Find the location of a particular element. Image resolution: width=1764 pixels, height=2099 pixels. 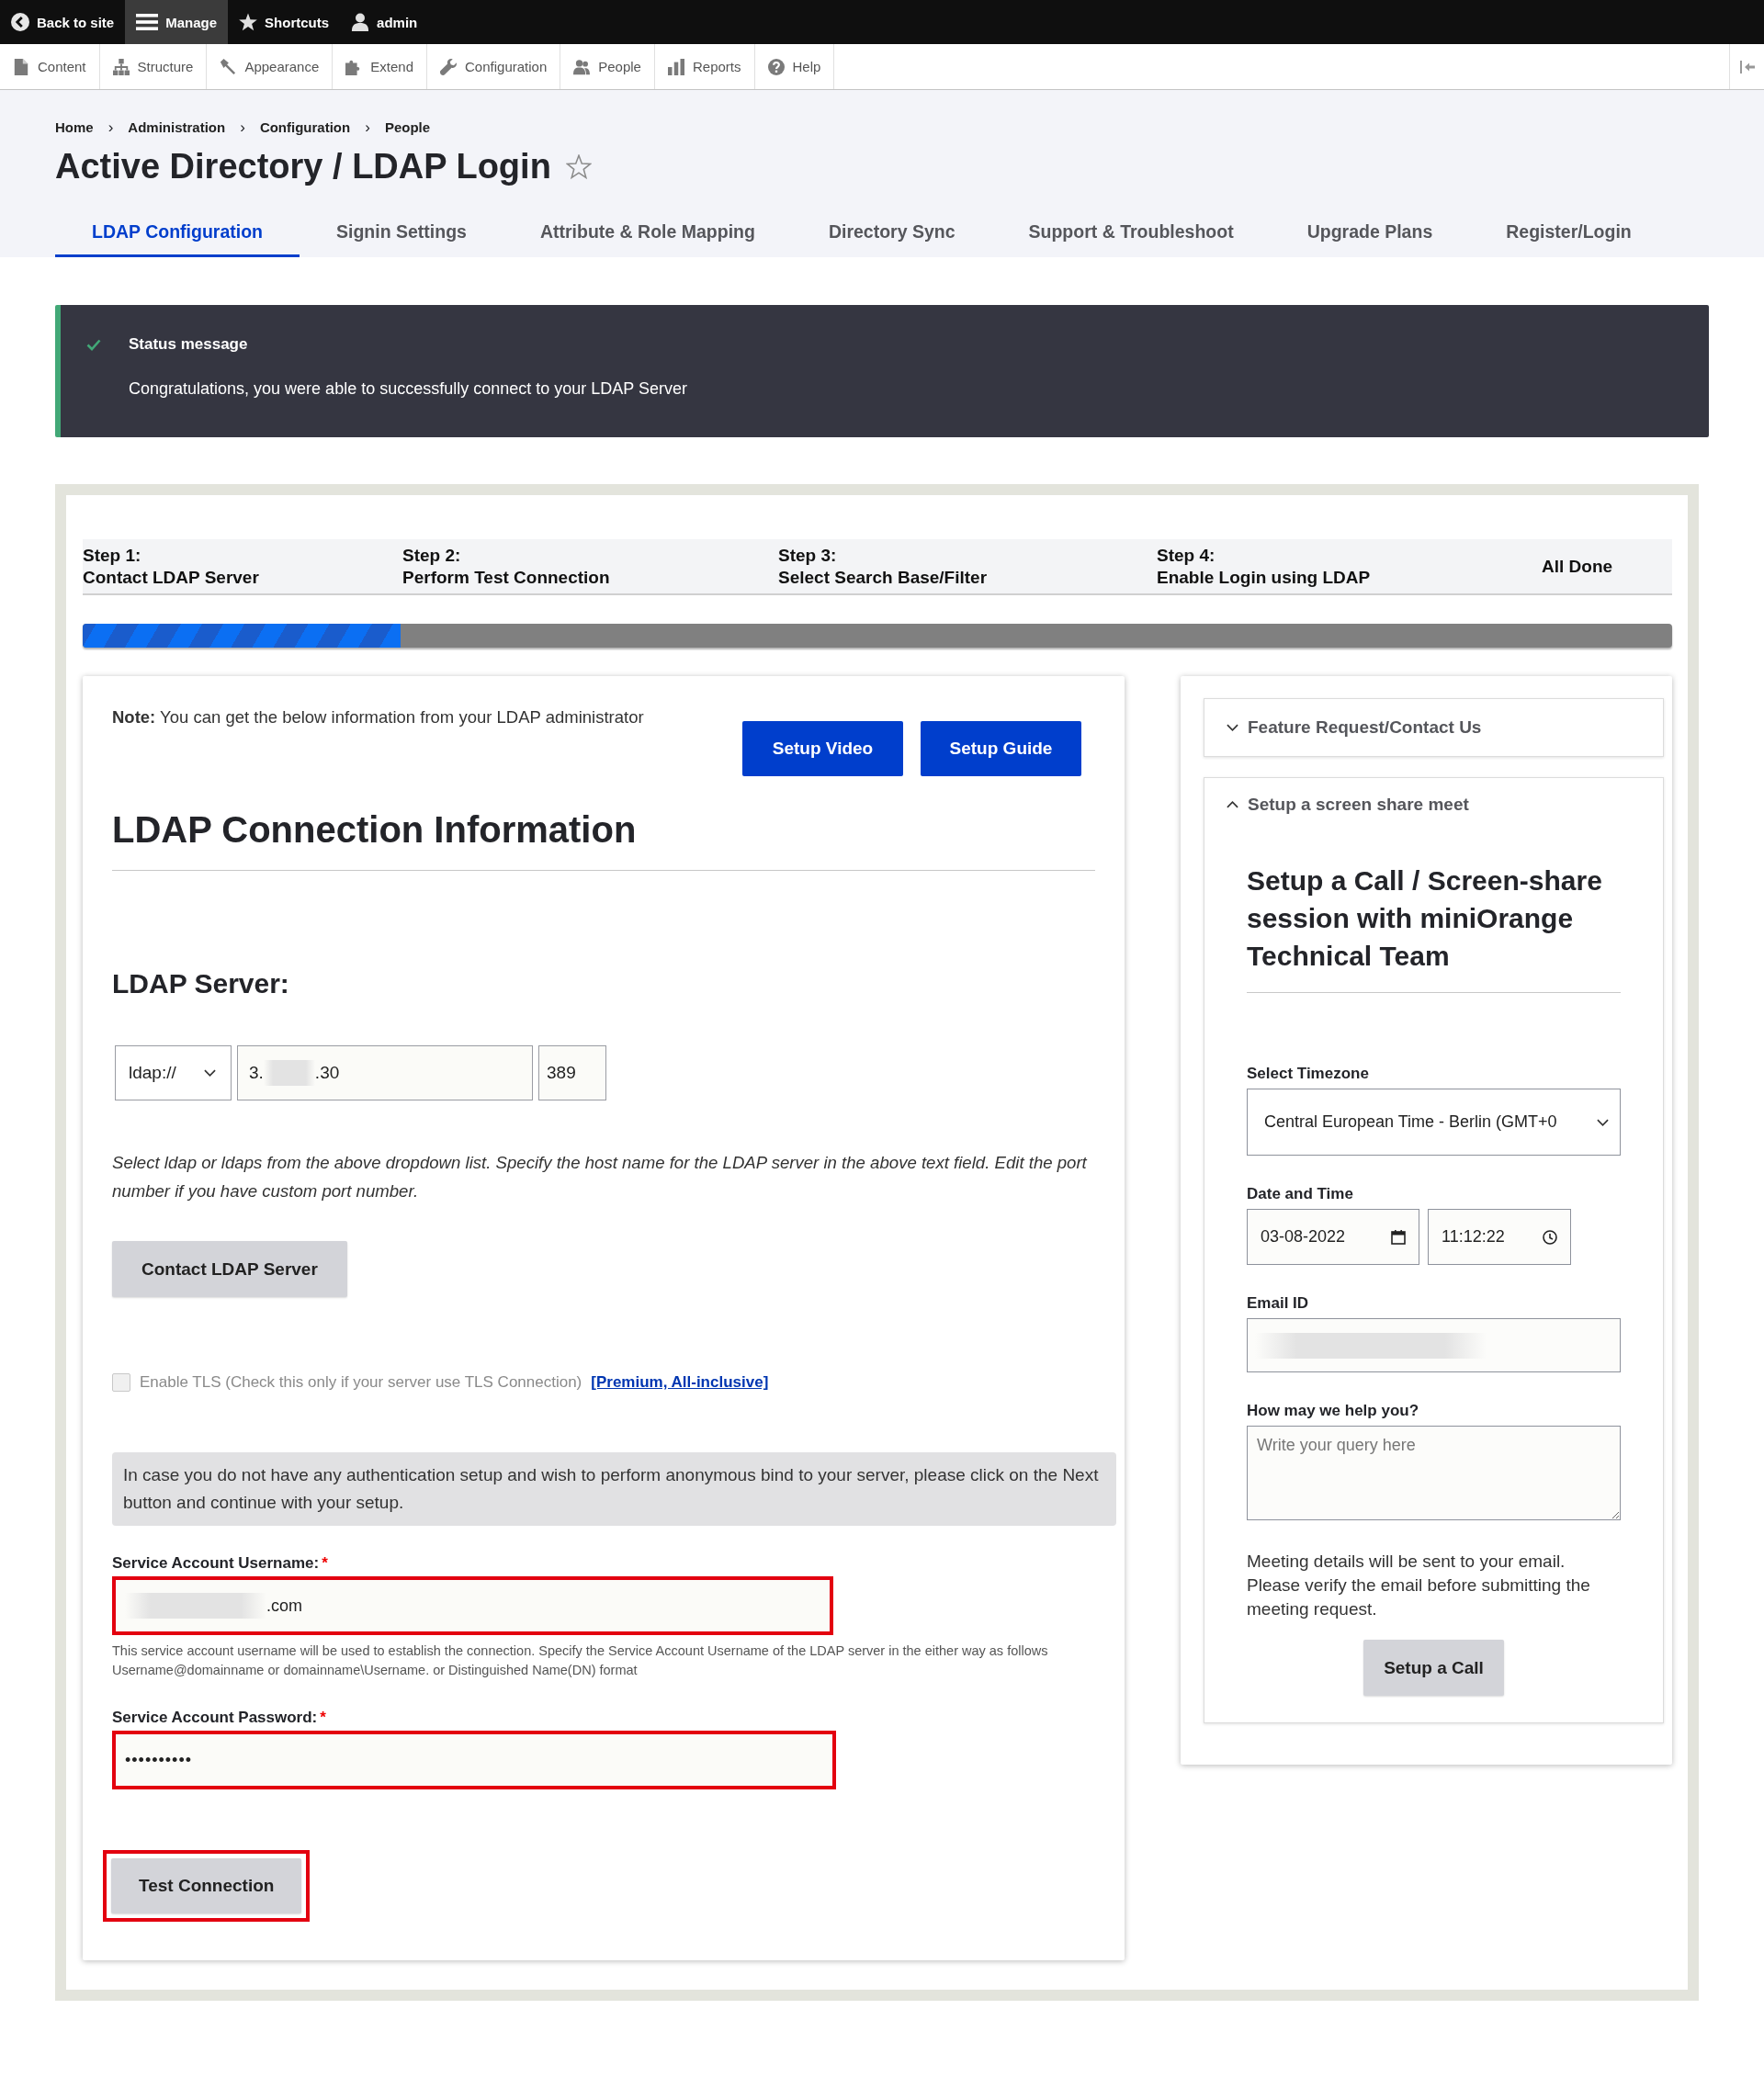

admin-menu-item: Structure is located at coordinates (153, 66).